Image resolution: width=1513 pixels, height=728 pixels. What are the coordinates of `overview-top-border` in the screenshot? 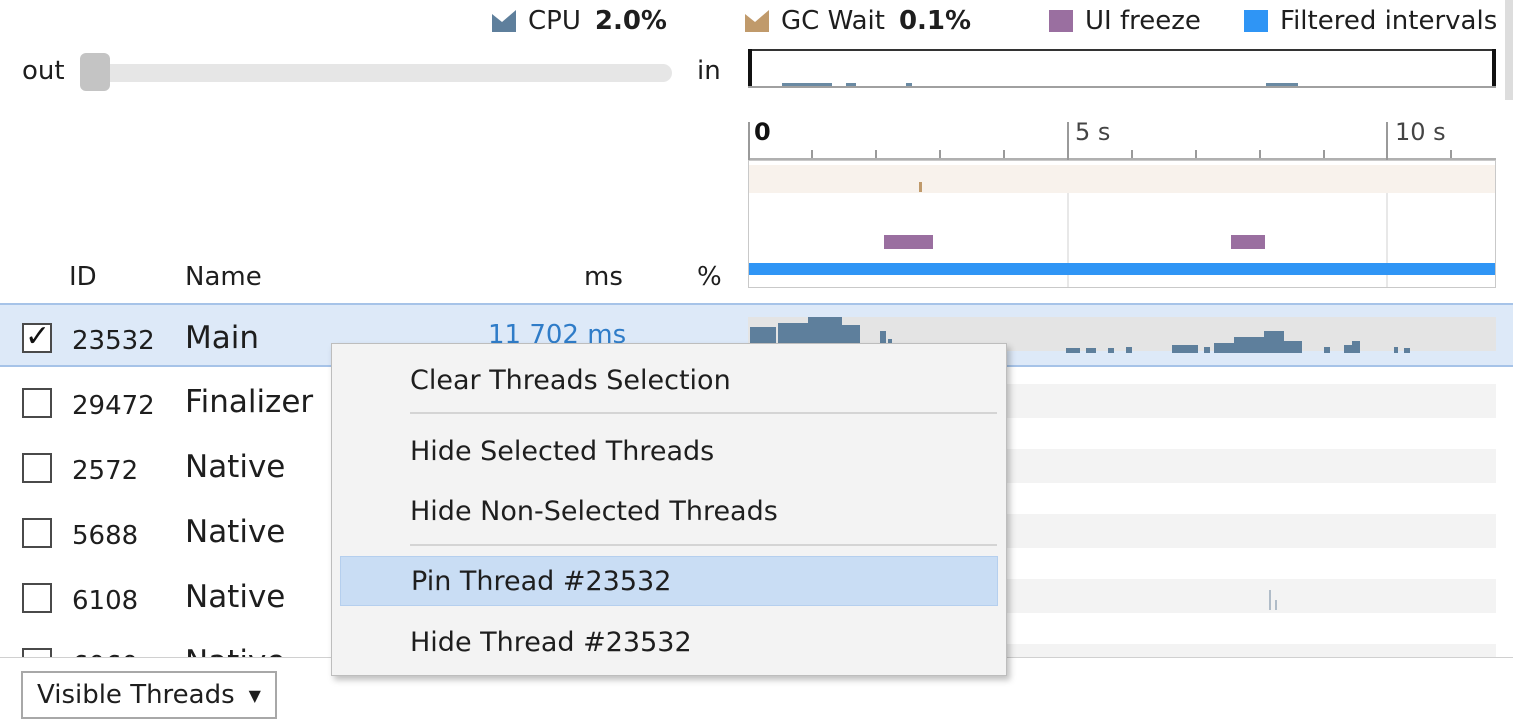 It's located at (1122, 50).